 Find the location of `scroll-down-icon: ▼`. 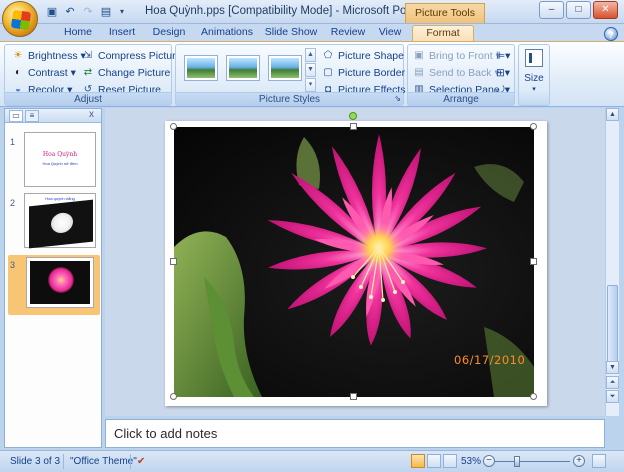

scroll-down-icon: ▼ is located at coordinates (612, 367).